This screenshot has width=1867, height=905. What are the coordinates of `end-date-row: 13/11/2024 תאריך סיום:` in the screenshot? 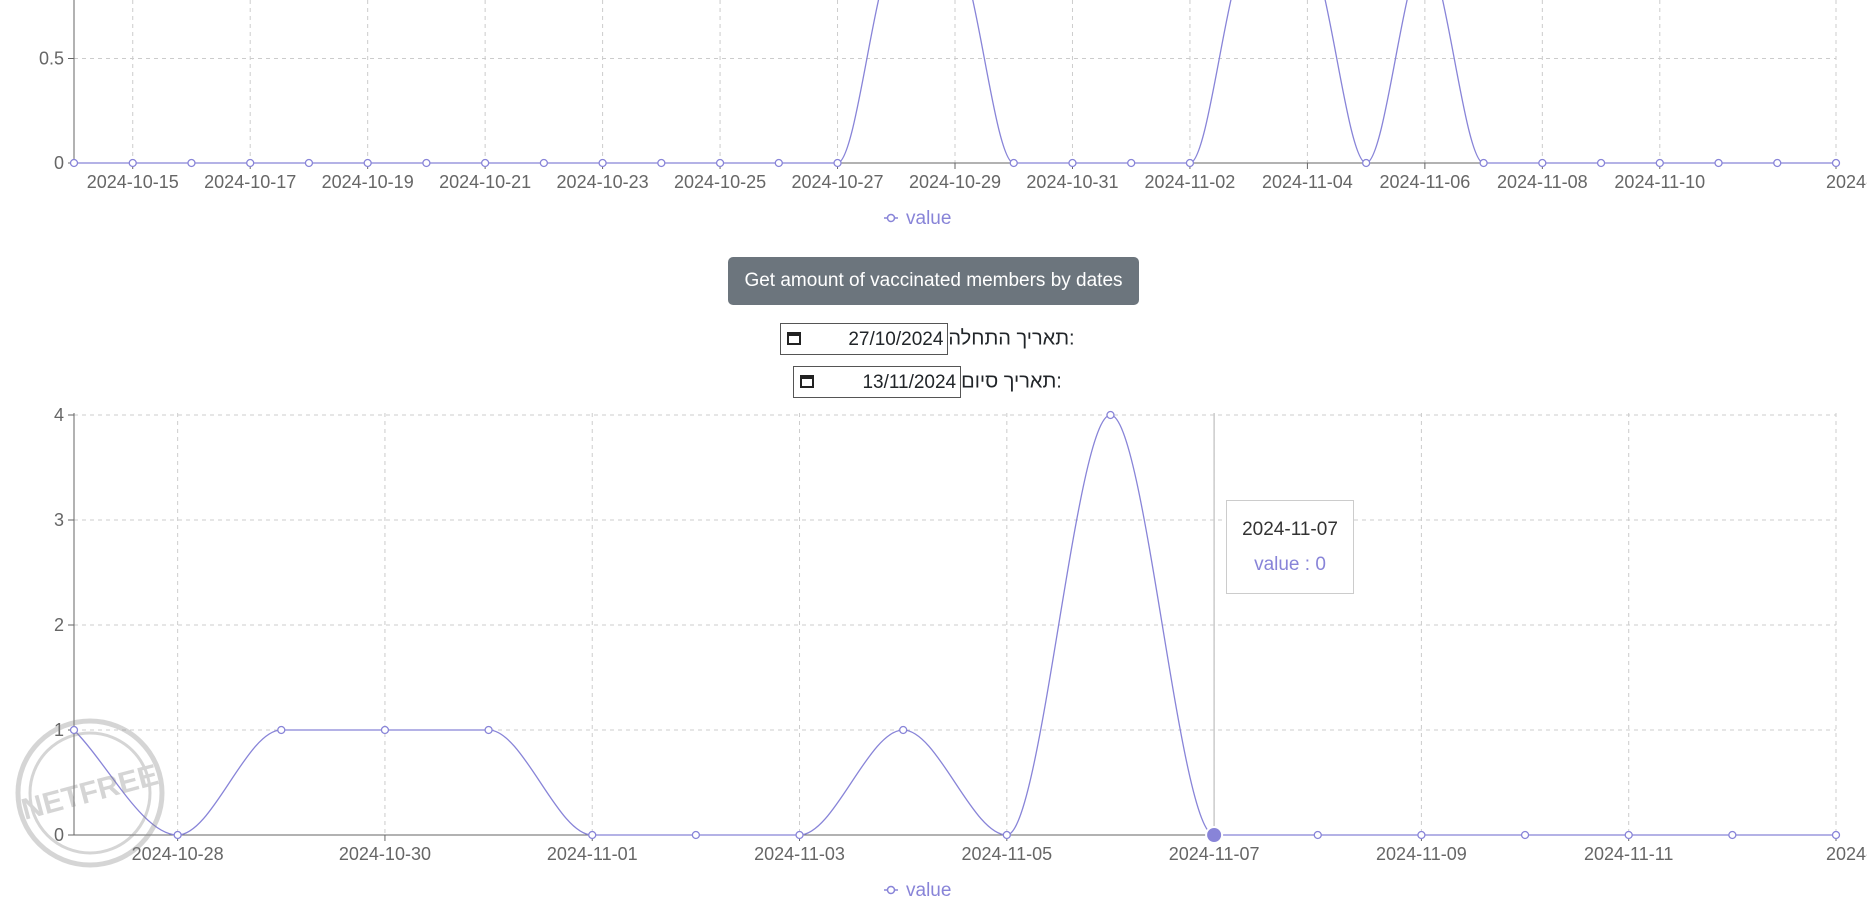 It's located at (933, 382).